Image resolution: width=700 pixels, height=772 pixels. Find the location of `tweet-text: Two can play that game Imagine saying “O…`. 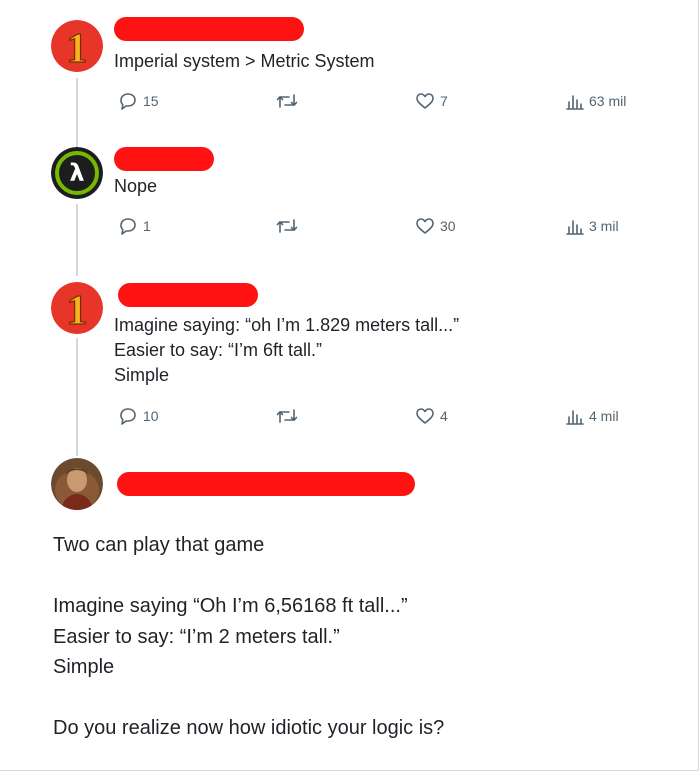

tweet-text: Two can play that game Imagine saying “O… is located at coordinates (249, 636).